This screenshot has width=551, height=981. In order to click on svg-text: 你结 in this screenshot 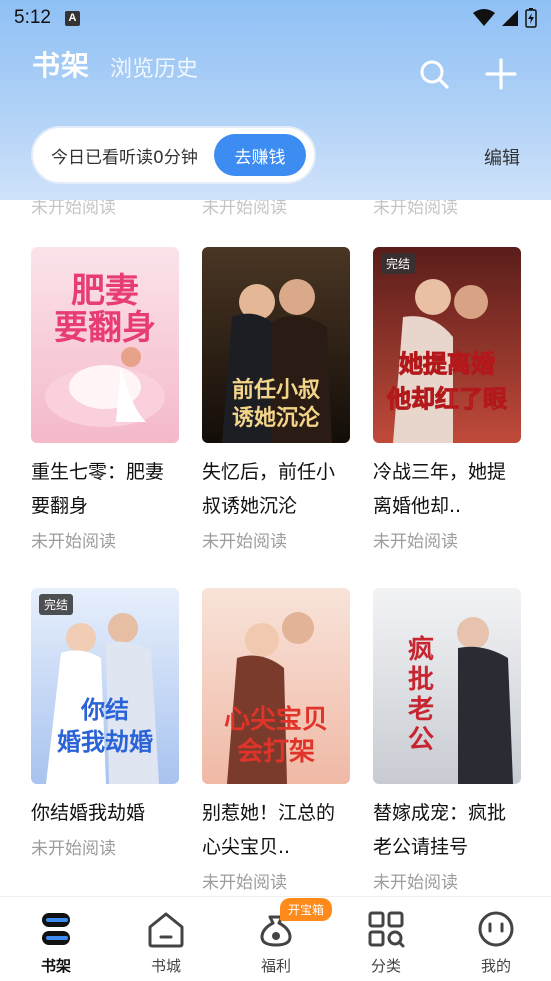, I will do `click(104, 709)`.